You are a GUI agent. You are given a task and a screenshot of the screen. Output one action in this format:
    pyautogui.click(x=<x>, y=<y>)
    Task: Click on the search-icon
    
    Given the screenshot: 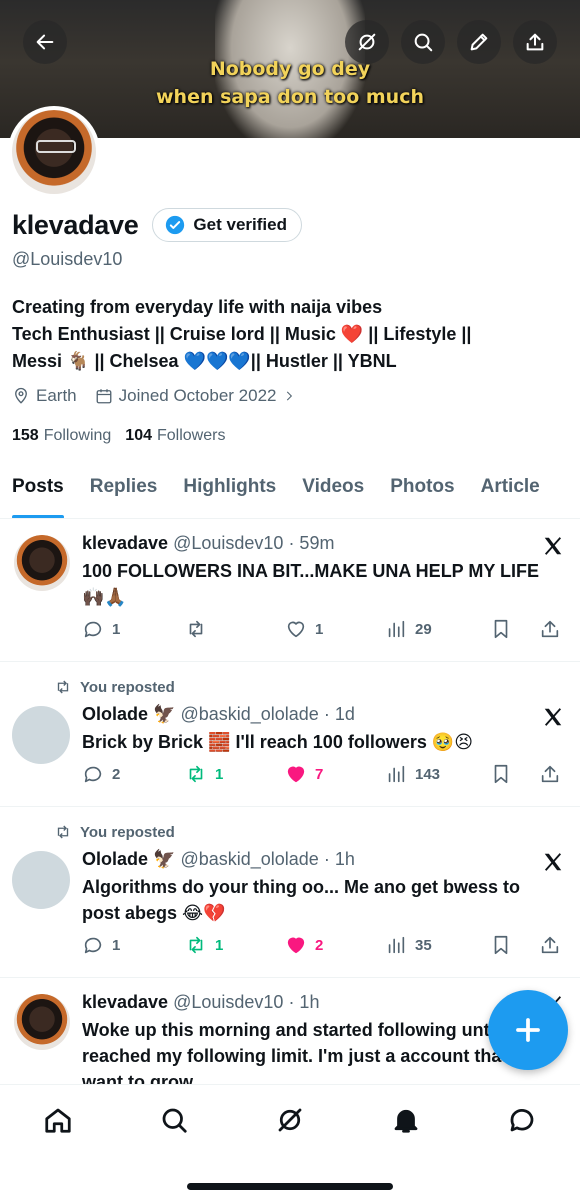 What is the action you would take?
    pyautogui.click(x=174, y=1120)
    